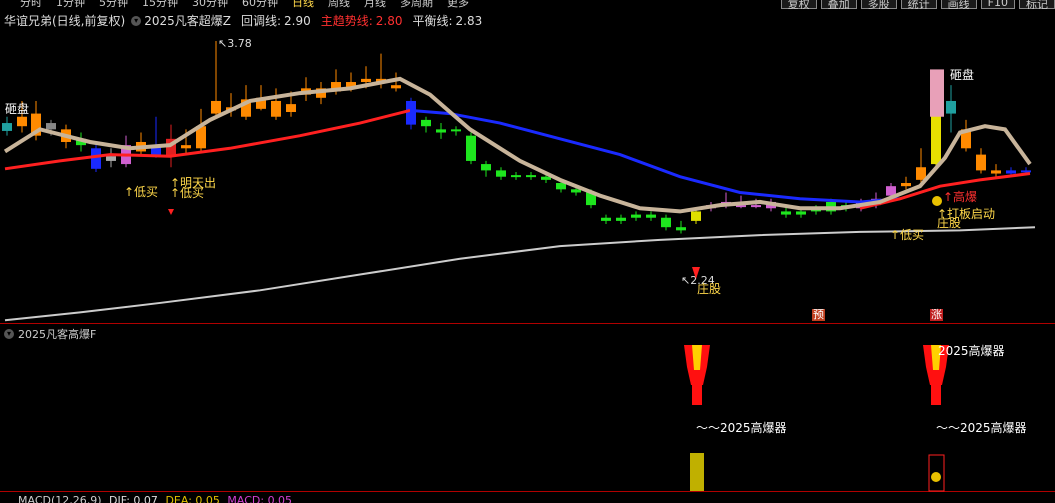 The image size is (1055, 503). Describe the element at coordinates (136, 20) in the screenshot. I see `indicator-dropdown-icon: ▾` at that location.